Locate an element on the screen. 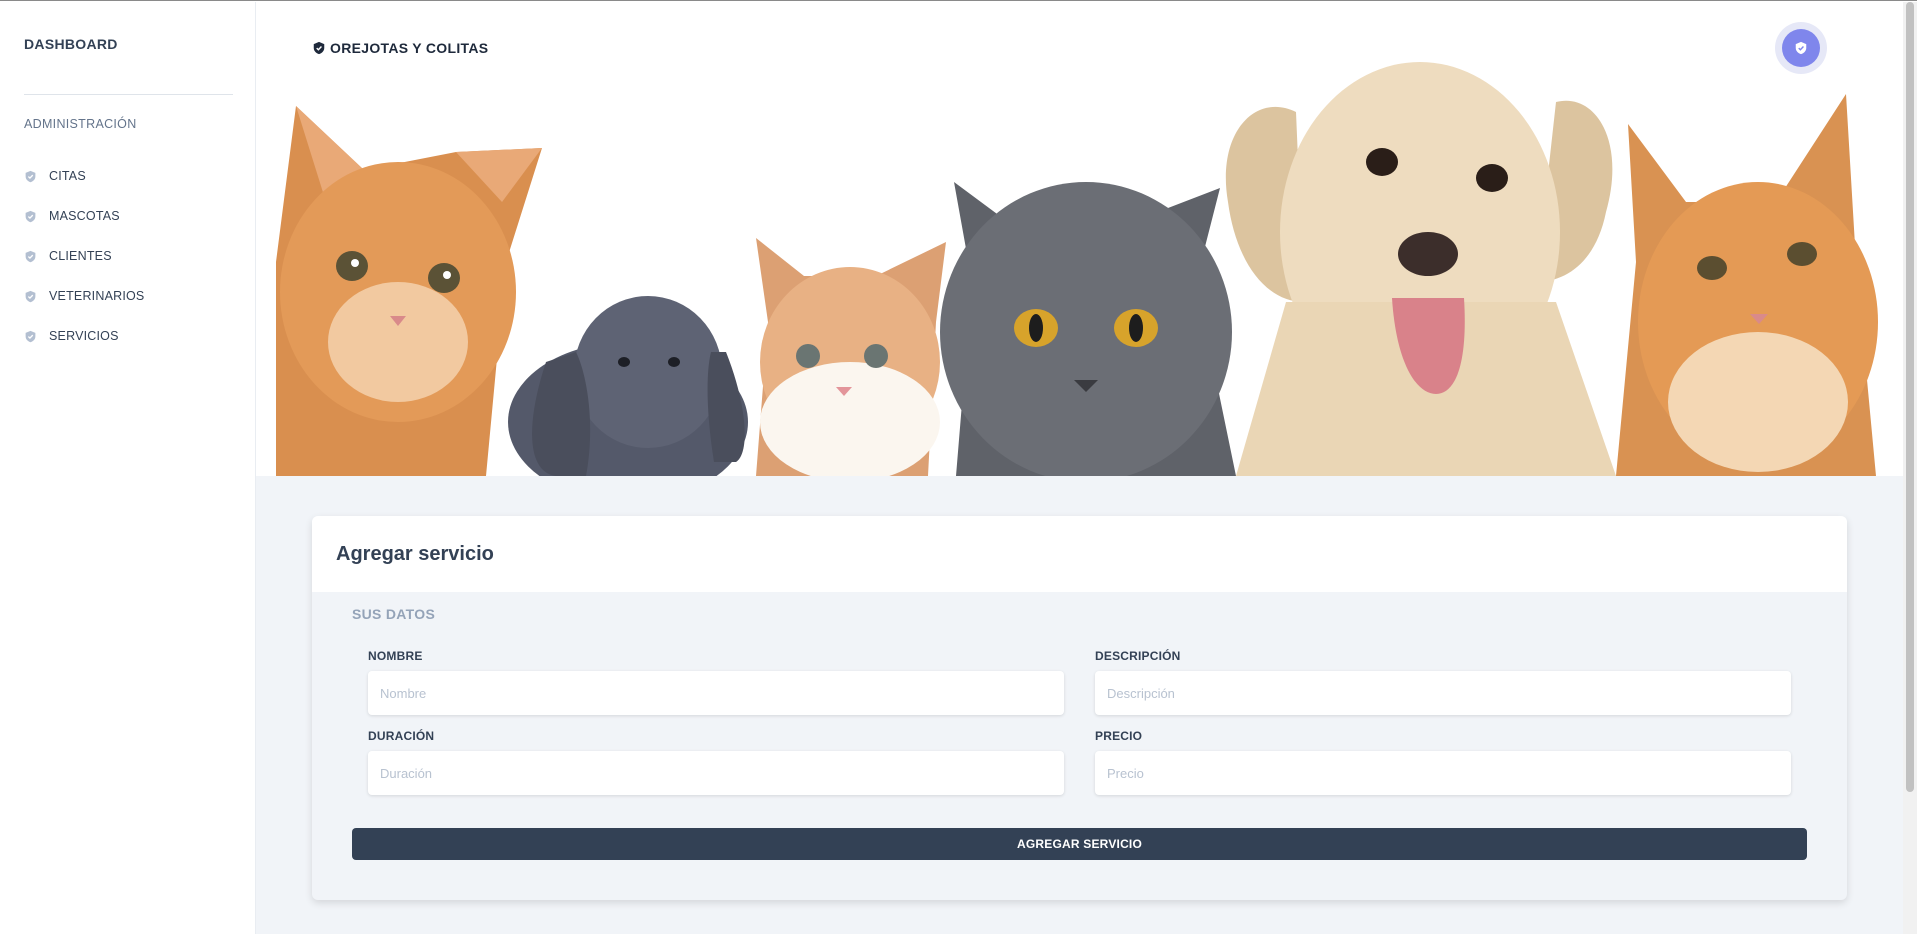 This screenshot has width=1917, height=934. sidebar-item-clientes: CLIENTES is located at coordinates (84, 256).